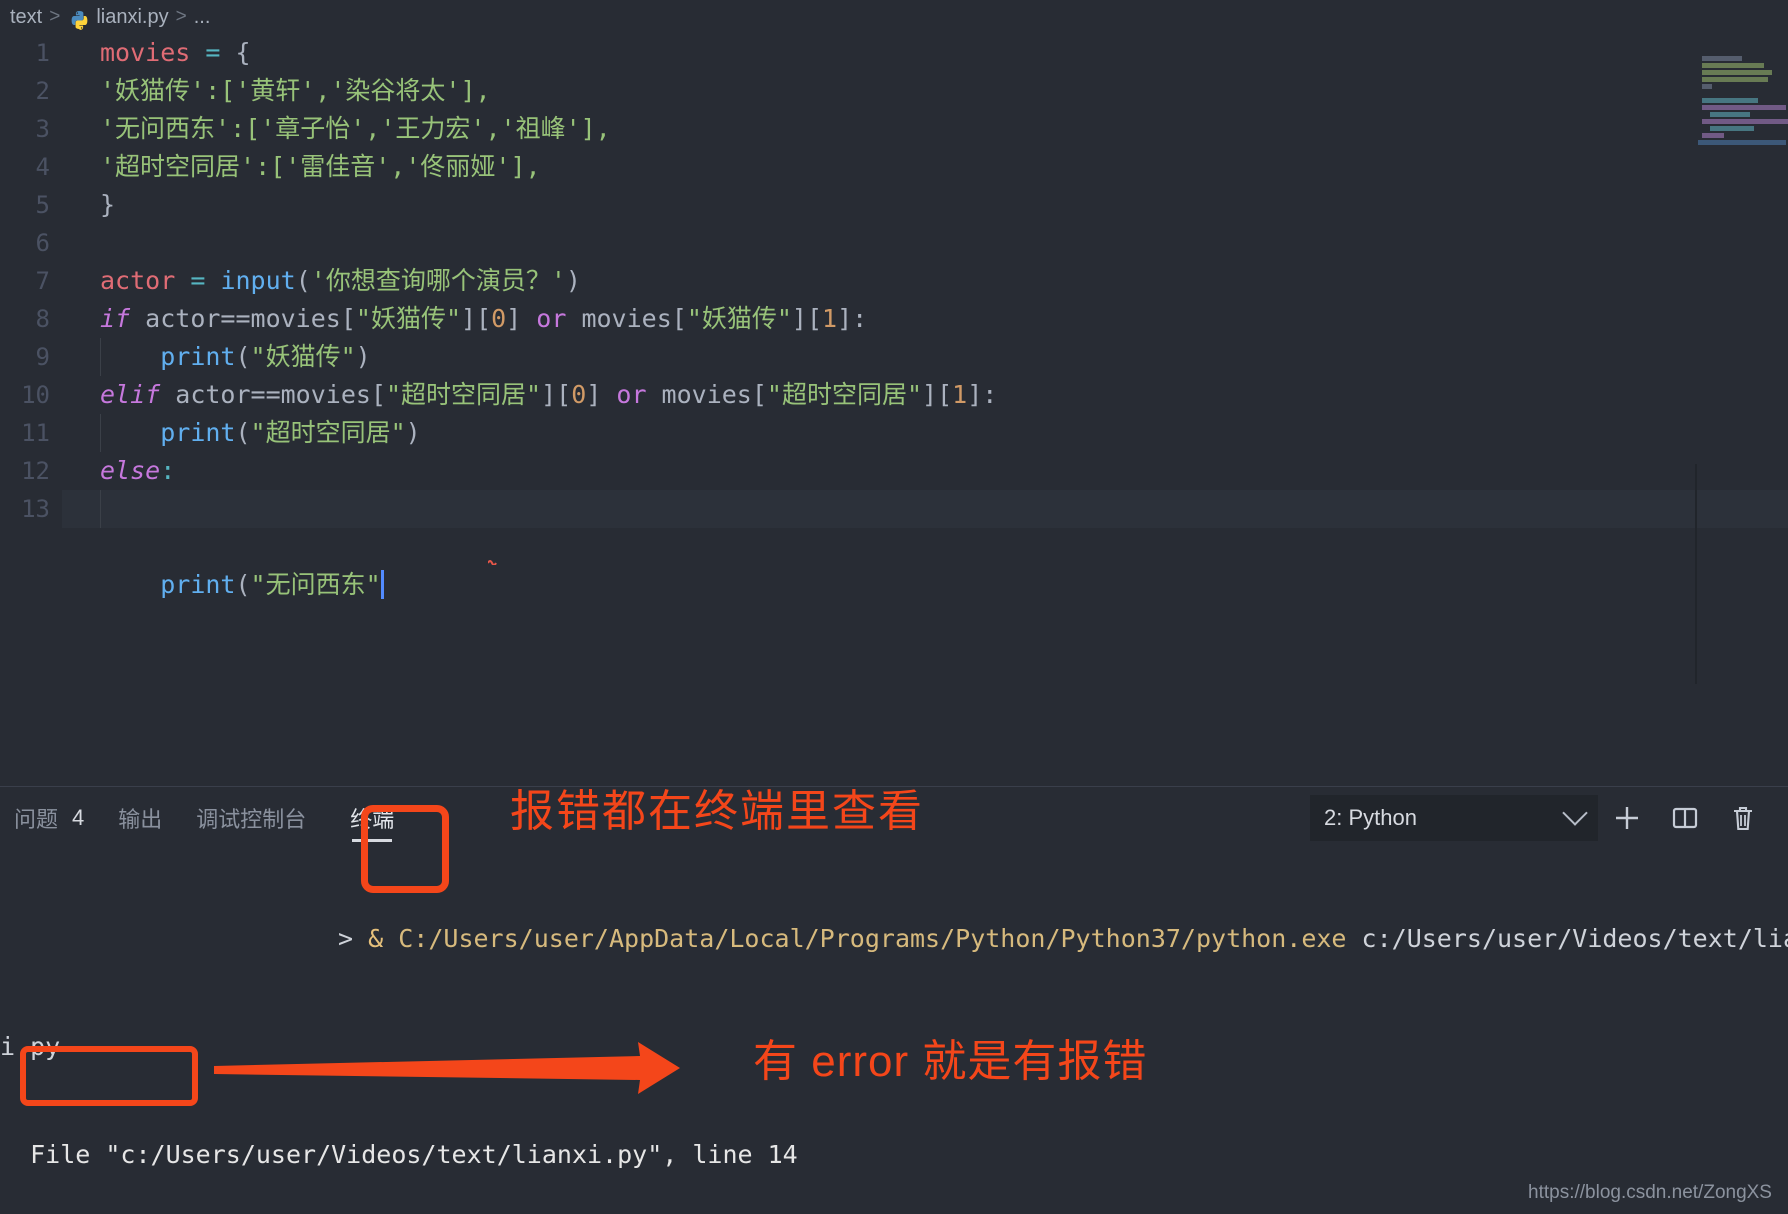 The image size is (1788, 1214). What do you see at coordinates (108, 204) in the screenshot?
I see `token-brace: }` at bounding box center [108, 204].